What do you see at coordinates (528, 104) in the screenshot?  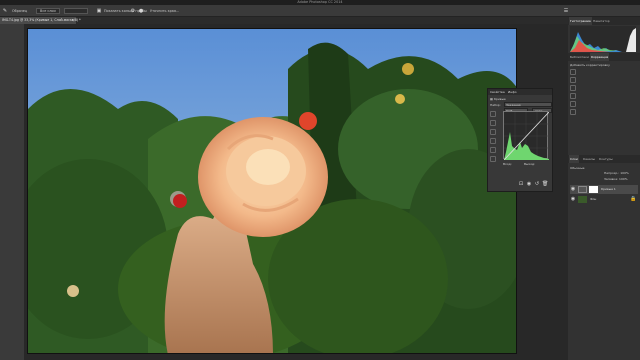 I see `preset-select: Заказная` at bounding box center [528, 104].